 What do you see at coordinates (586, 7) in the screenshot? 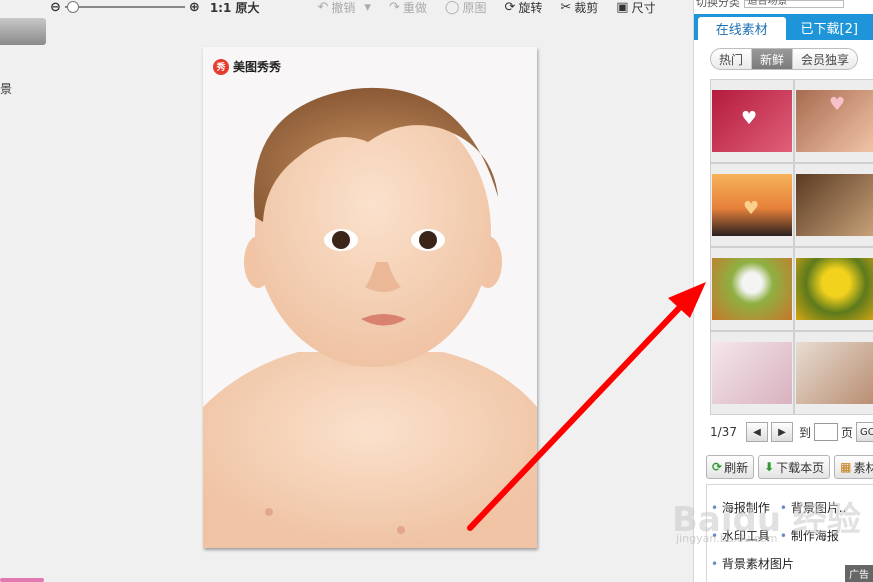
I see `crop-label: 裁剪` at bounding box center [586, 7].